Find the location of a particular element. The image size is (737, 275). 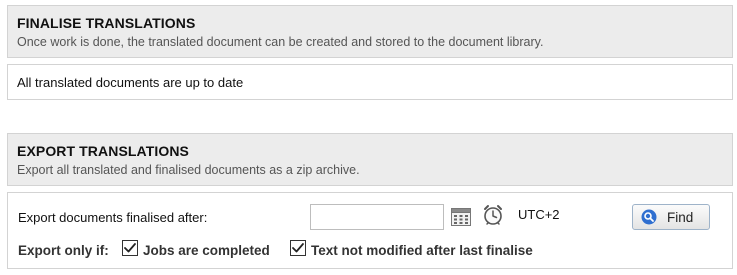

export-title: EXPORT TRANSLATIONS is located at coordinates (103, 151).